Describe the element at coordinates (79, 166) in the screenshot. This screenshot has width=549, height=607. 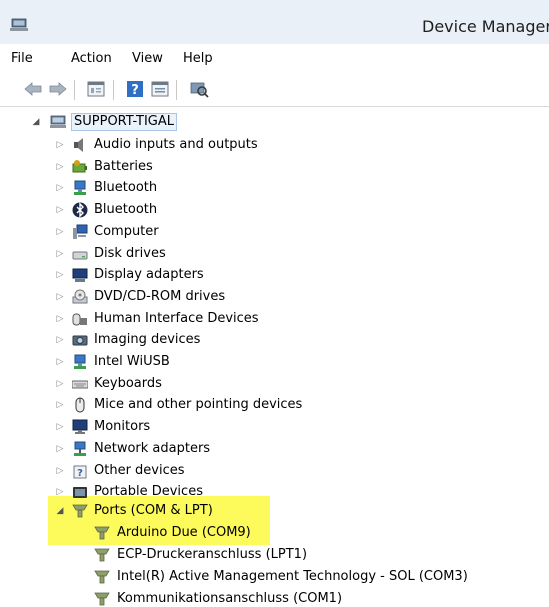
I see `battery-icon` at that location.